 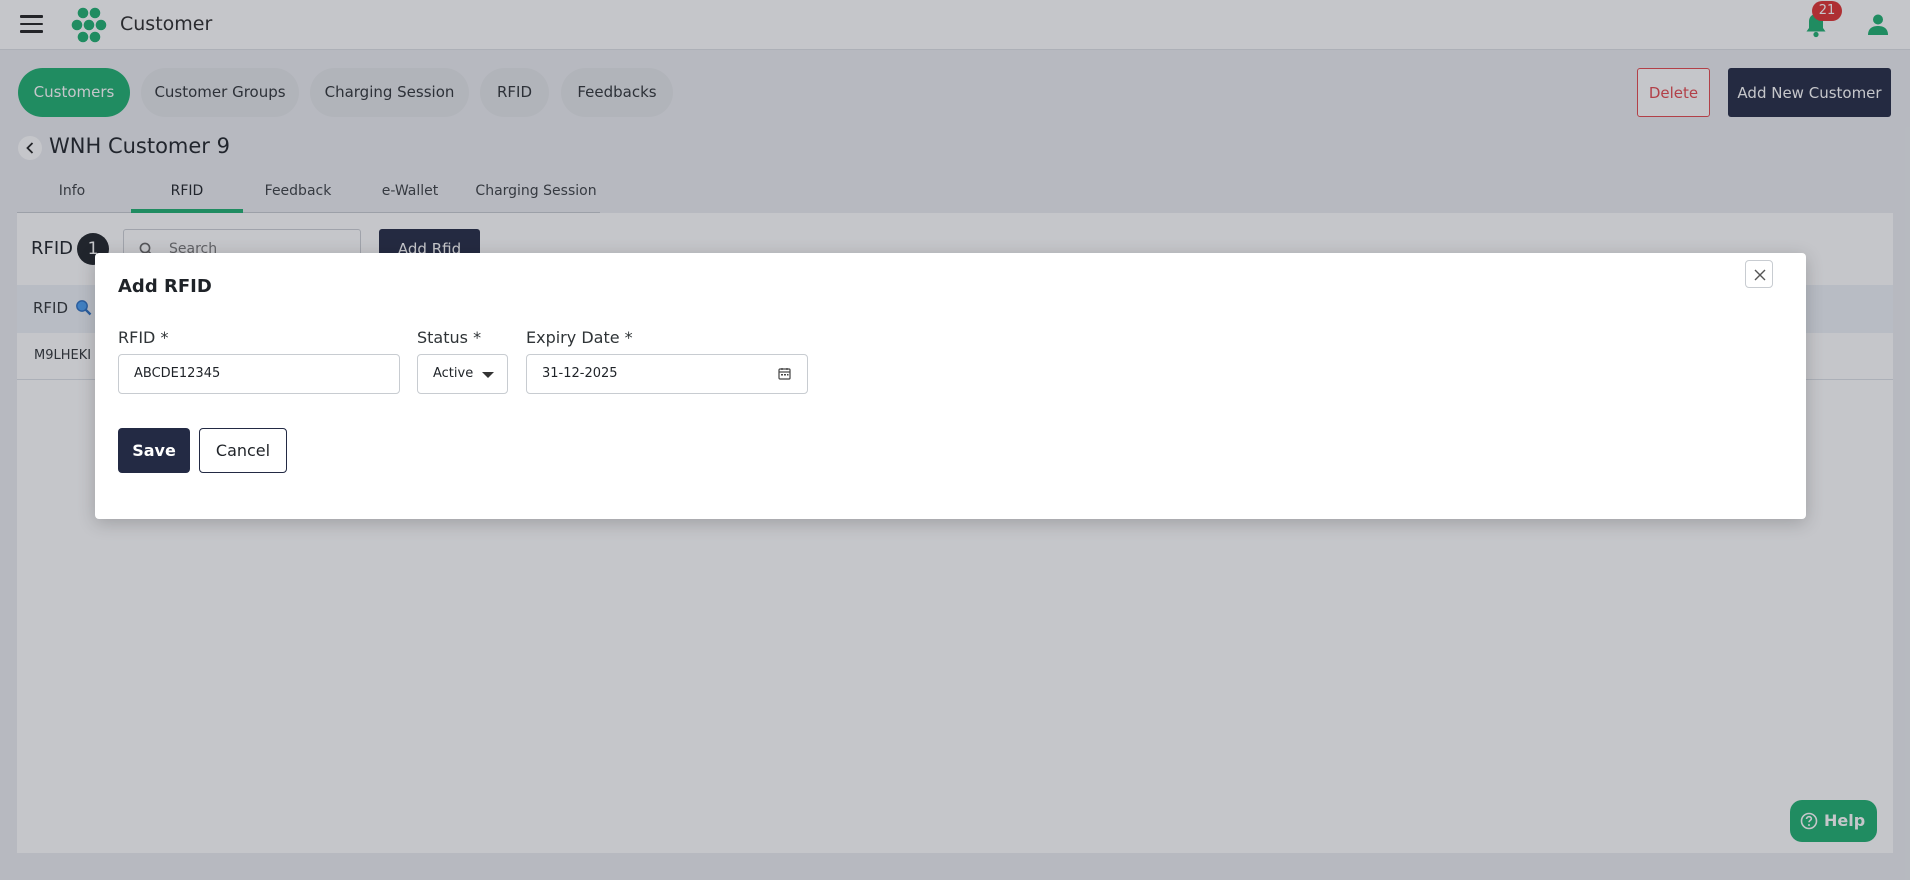 I want to click on caret-down-icon, so click(x=488, y=375).